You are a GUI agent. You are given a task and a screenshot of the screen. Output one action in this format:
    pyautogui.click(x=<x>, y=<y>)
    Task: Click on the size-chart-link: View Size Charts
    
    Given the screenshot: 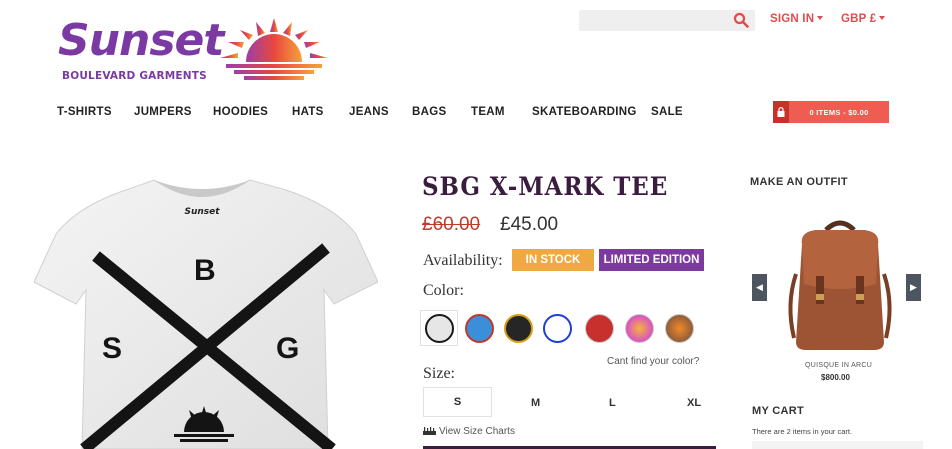 What is the action you would take?
    pyautogui.click(x=469, y=431)
    